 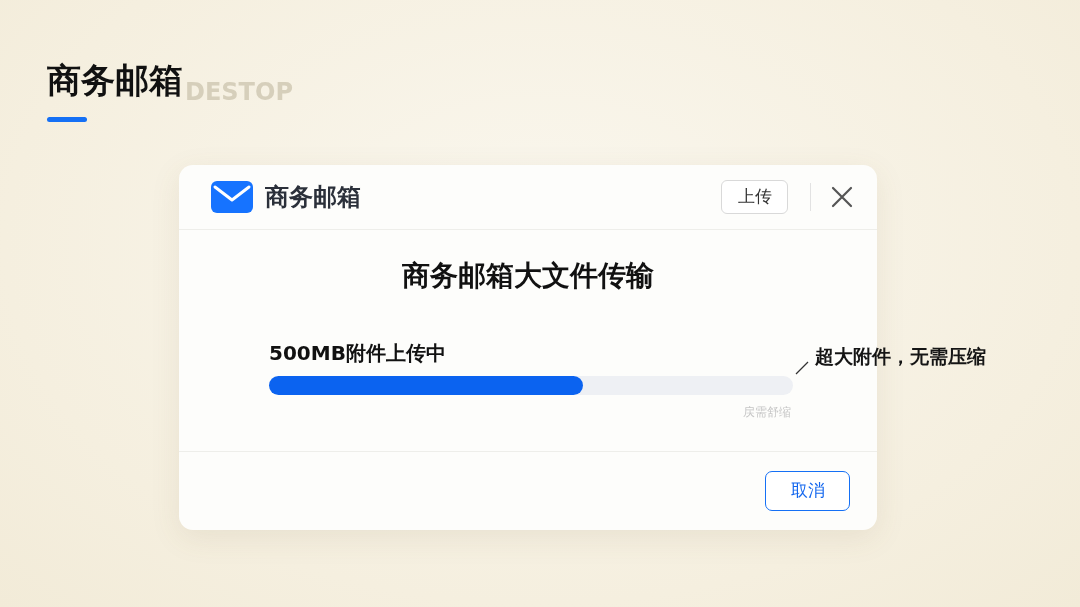 What do you see at coordinates (115, 80) in the screenshot?
I see `page-title: 商务邮箱` at bounding box center [115, 80].